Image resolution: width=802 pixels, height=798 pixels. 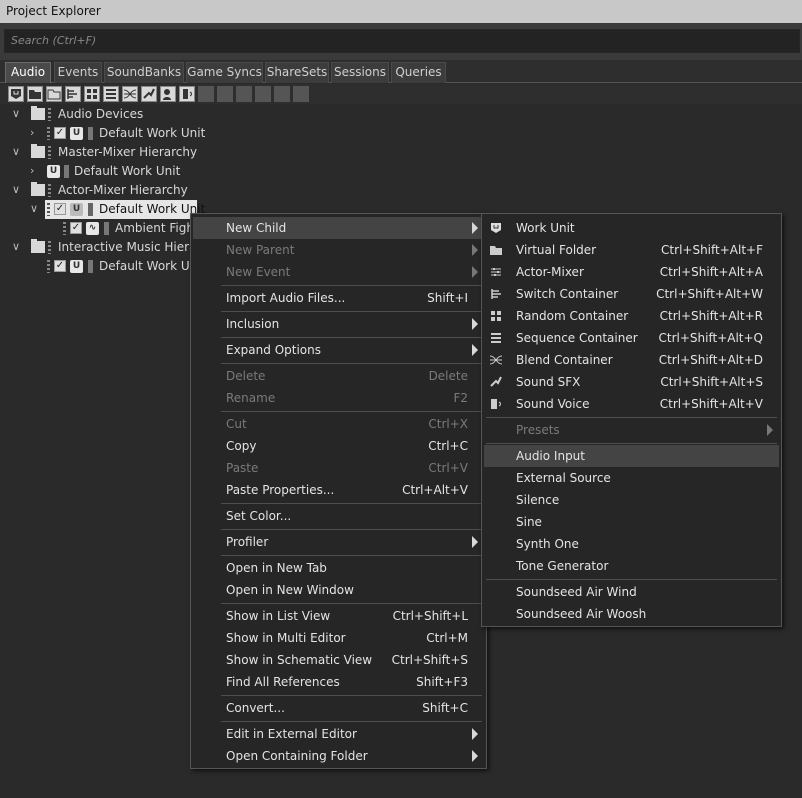 What do you see at coordinates (92, 94) in the screenshot?
I see `random-container-icon` at bounding box center [92, 94].